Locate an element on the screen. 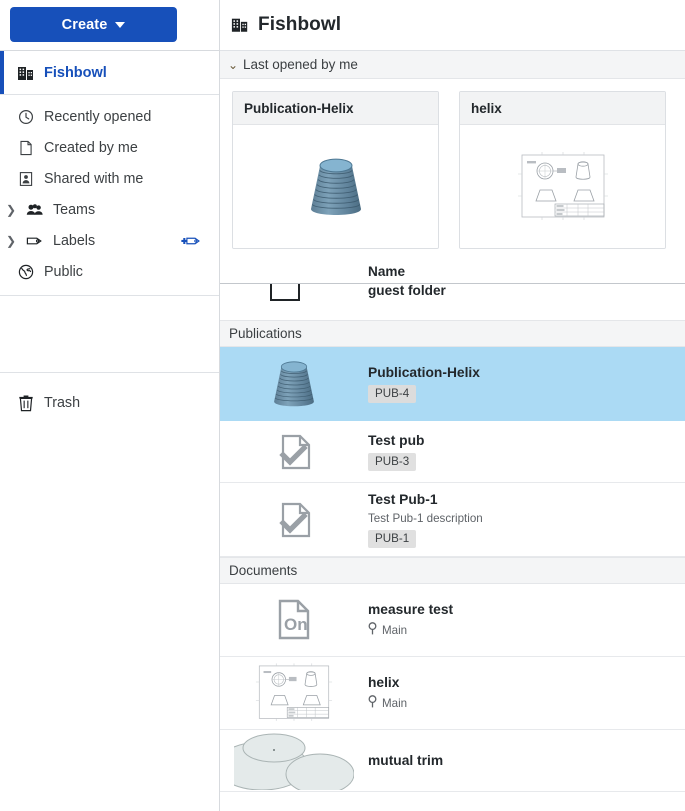 This screenshot has width=685, height=811. sidebar-item-public: Public is located at coordinates (109, 271).